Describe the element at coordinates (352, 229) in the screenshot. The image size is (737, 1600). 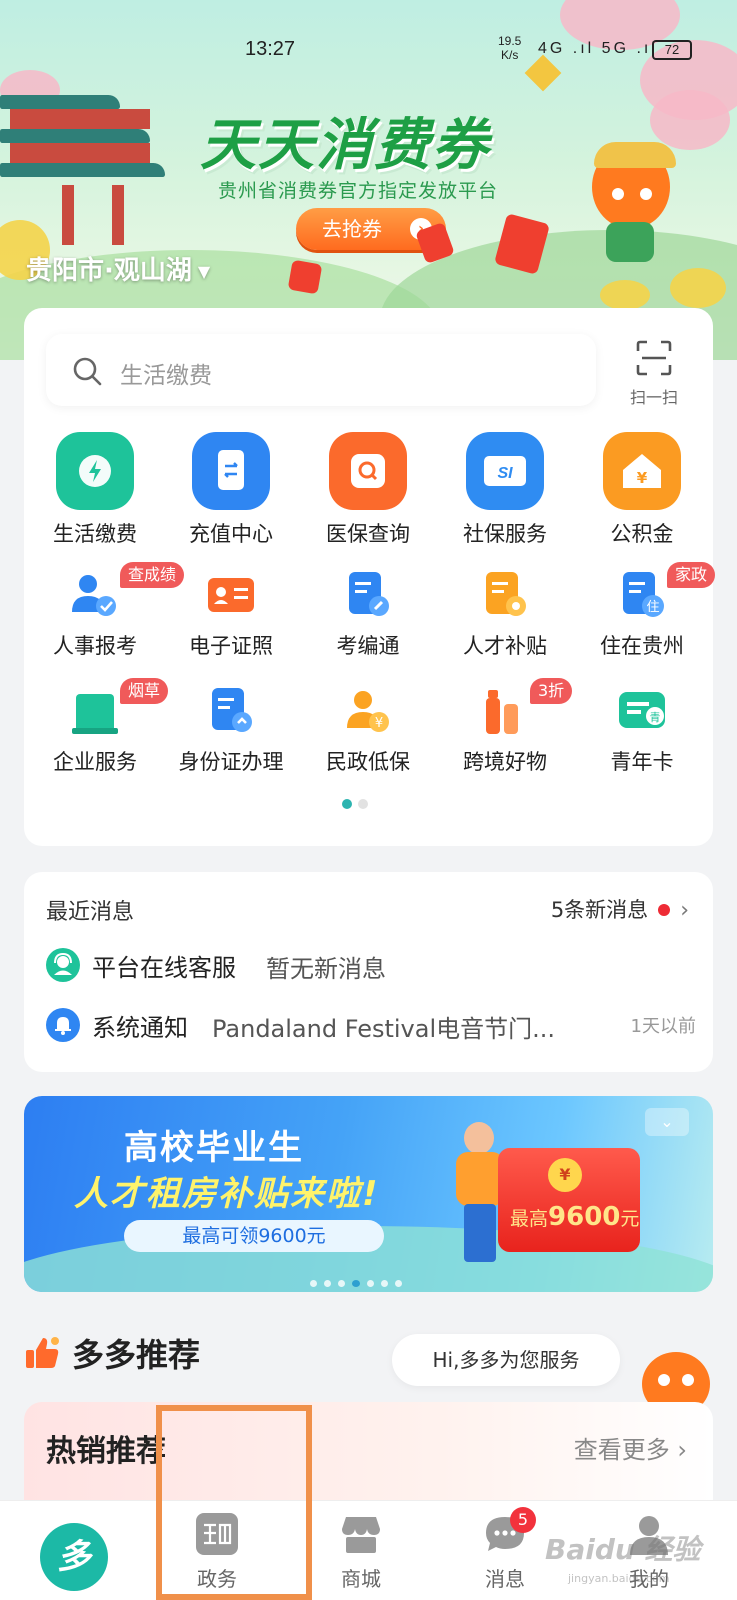
I see `grab-coupon-label: 去抢券` at that location.